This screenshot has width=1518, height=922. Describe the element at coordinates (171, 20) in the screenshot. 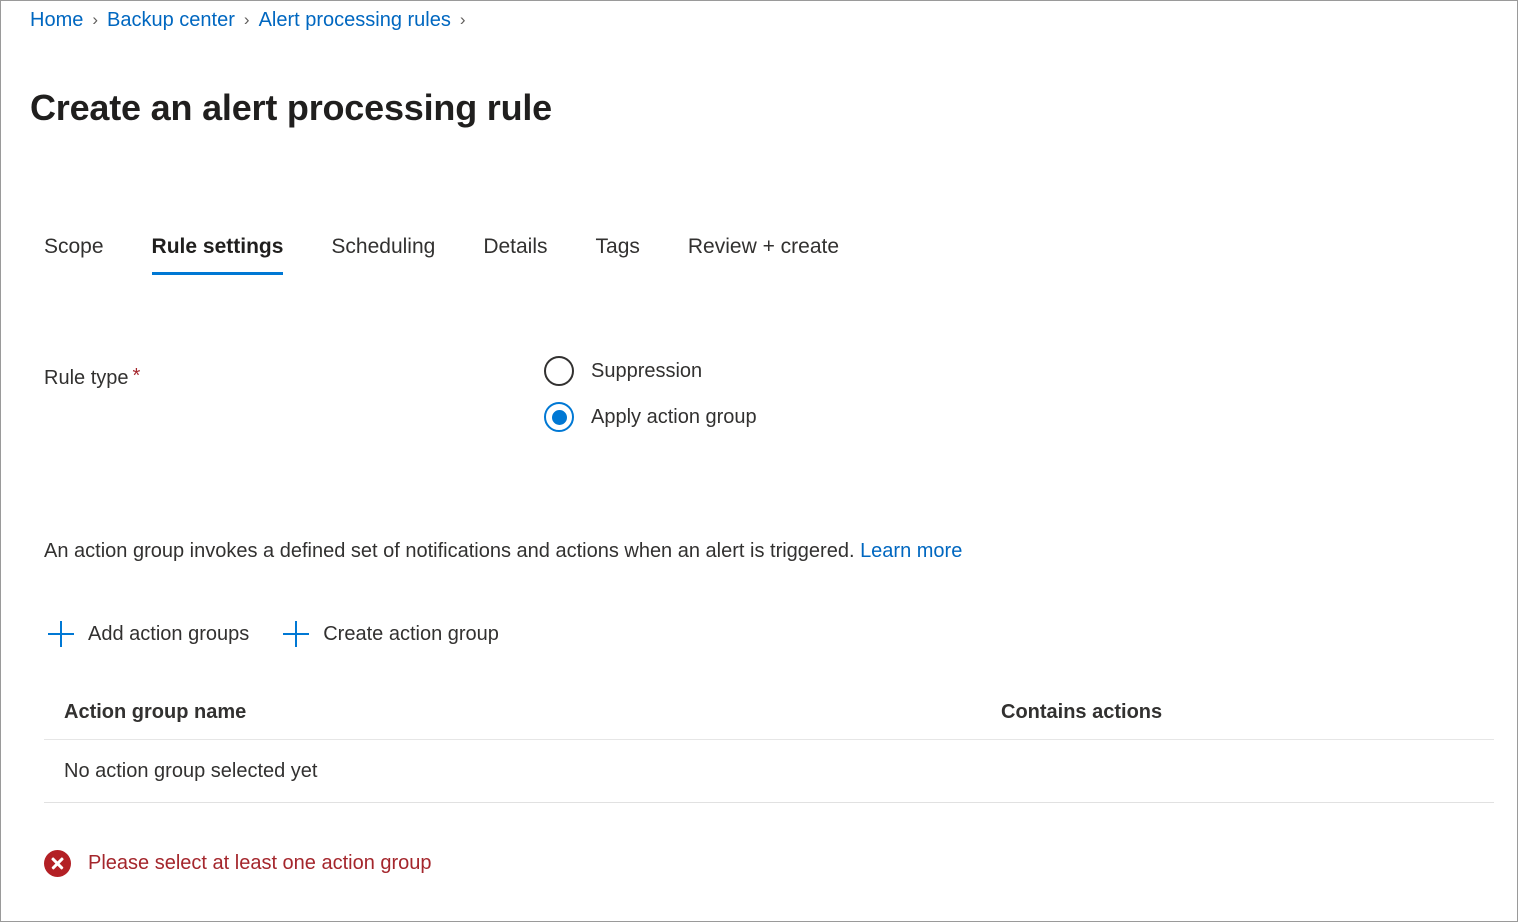

I see `breadcrumb-item-backup-center: Backup center` at that location.